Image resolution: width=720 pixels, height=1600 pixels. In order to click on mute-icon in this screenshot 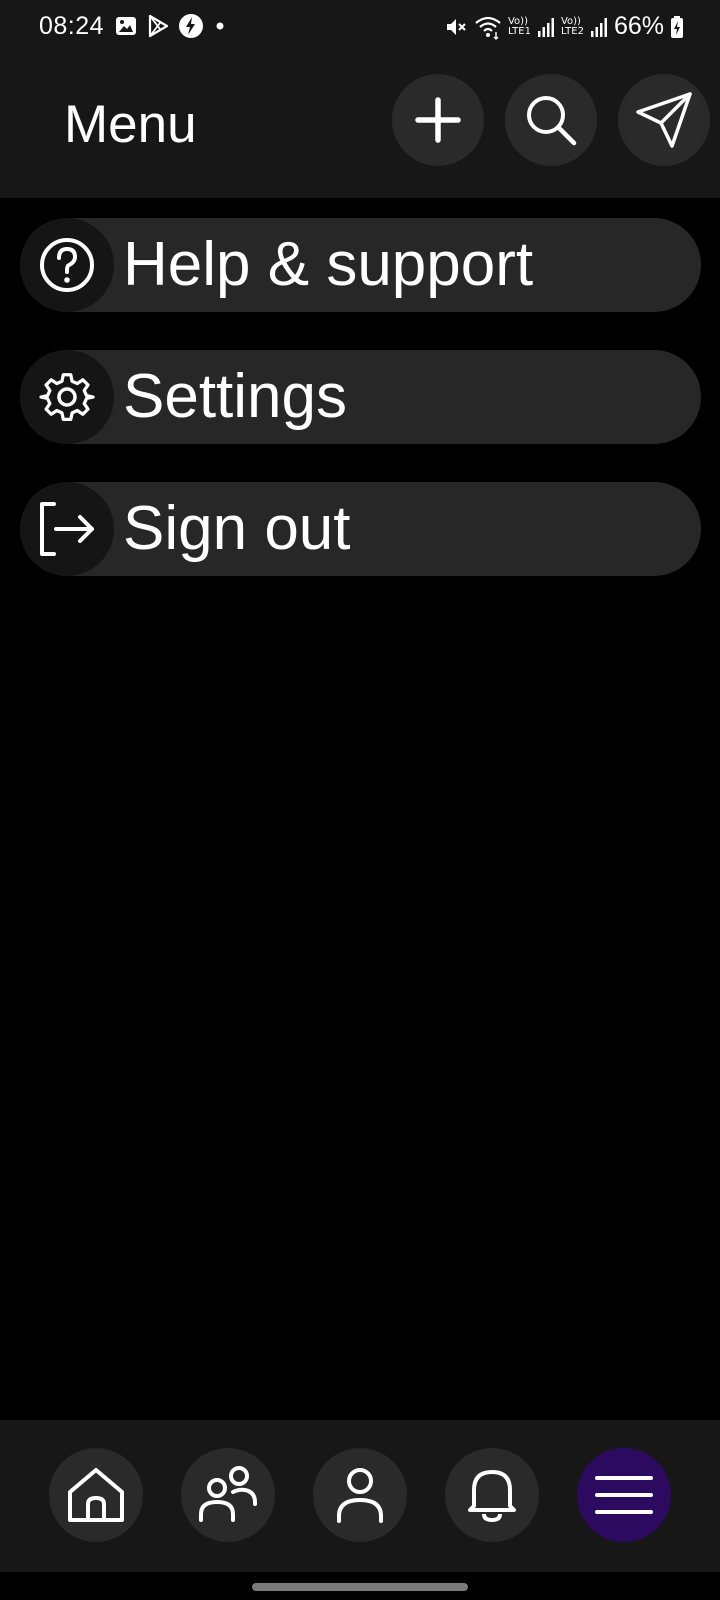, I will do `click(456, 27)`.